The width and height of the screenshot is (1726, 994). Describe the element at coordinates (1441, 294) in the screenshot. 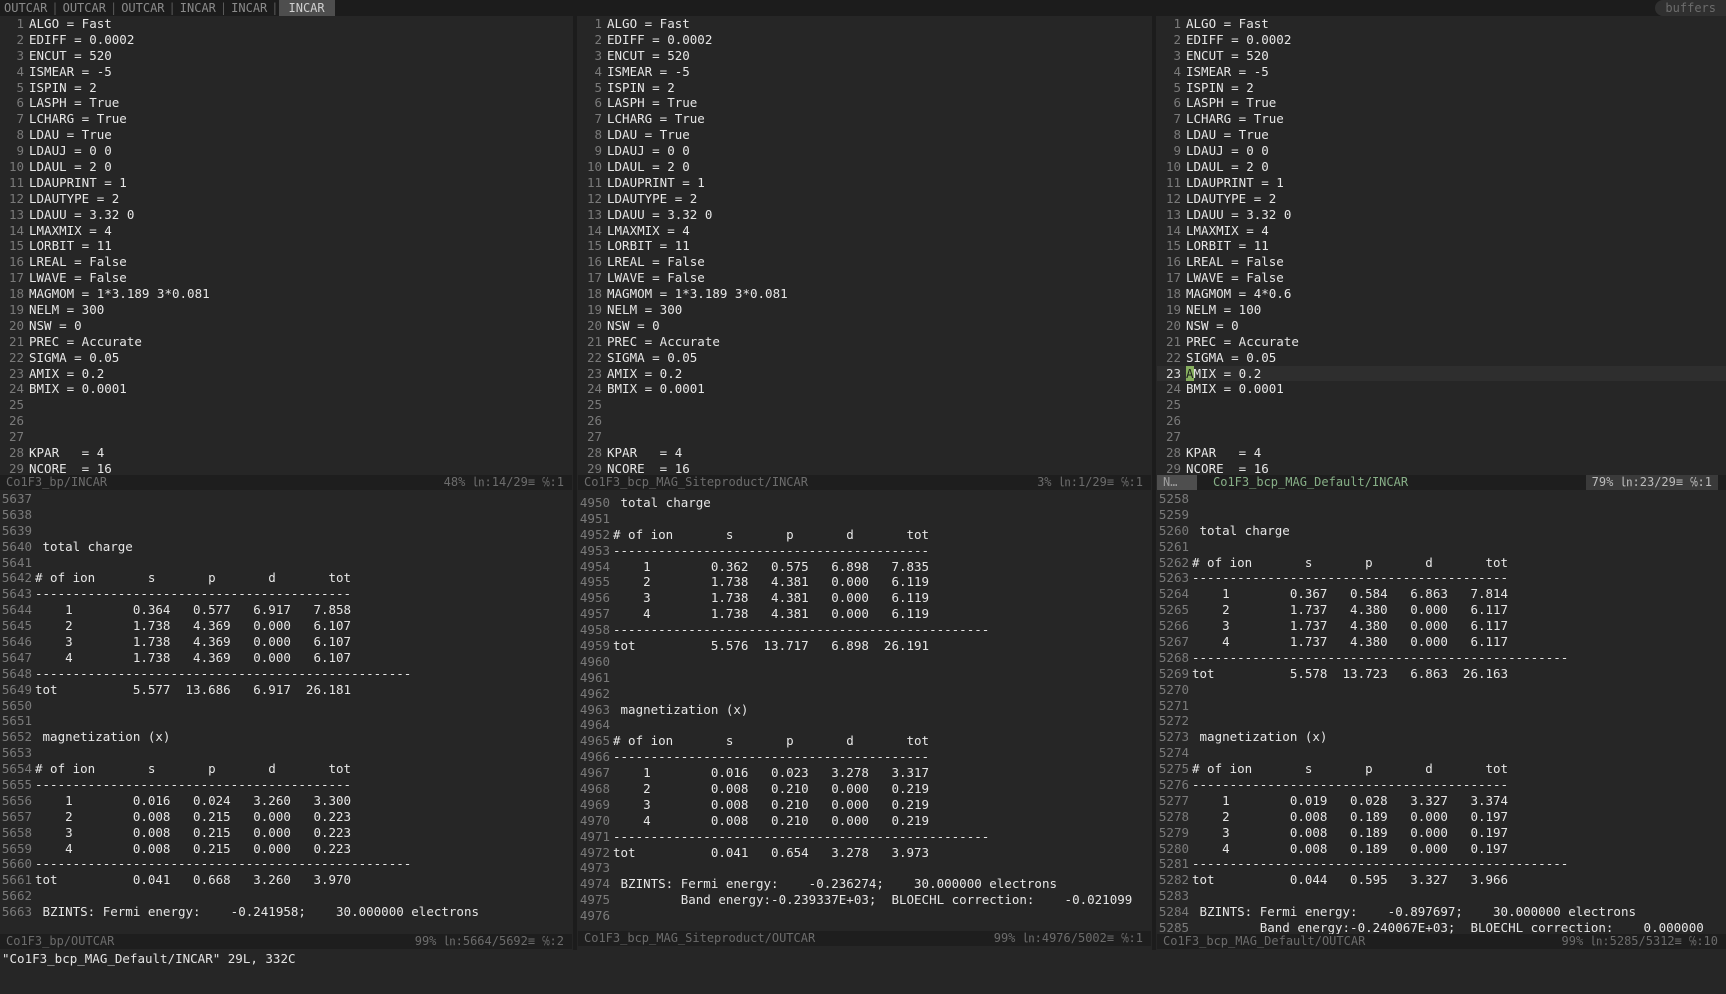

I see `editor-line: 18 MAGMOM = 4*0.6` at that location.